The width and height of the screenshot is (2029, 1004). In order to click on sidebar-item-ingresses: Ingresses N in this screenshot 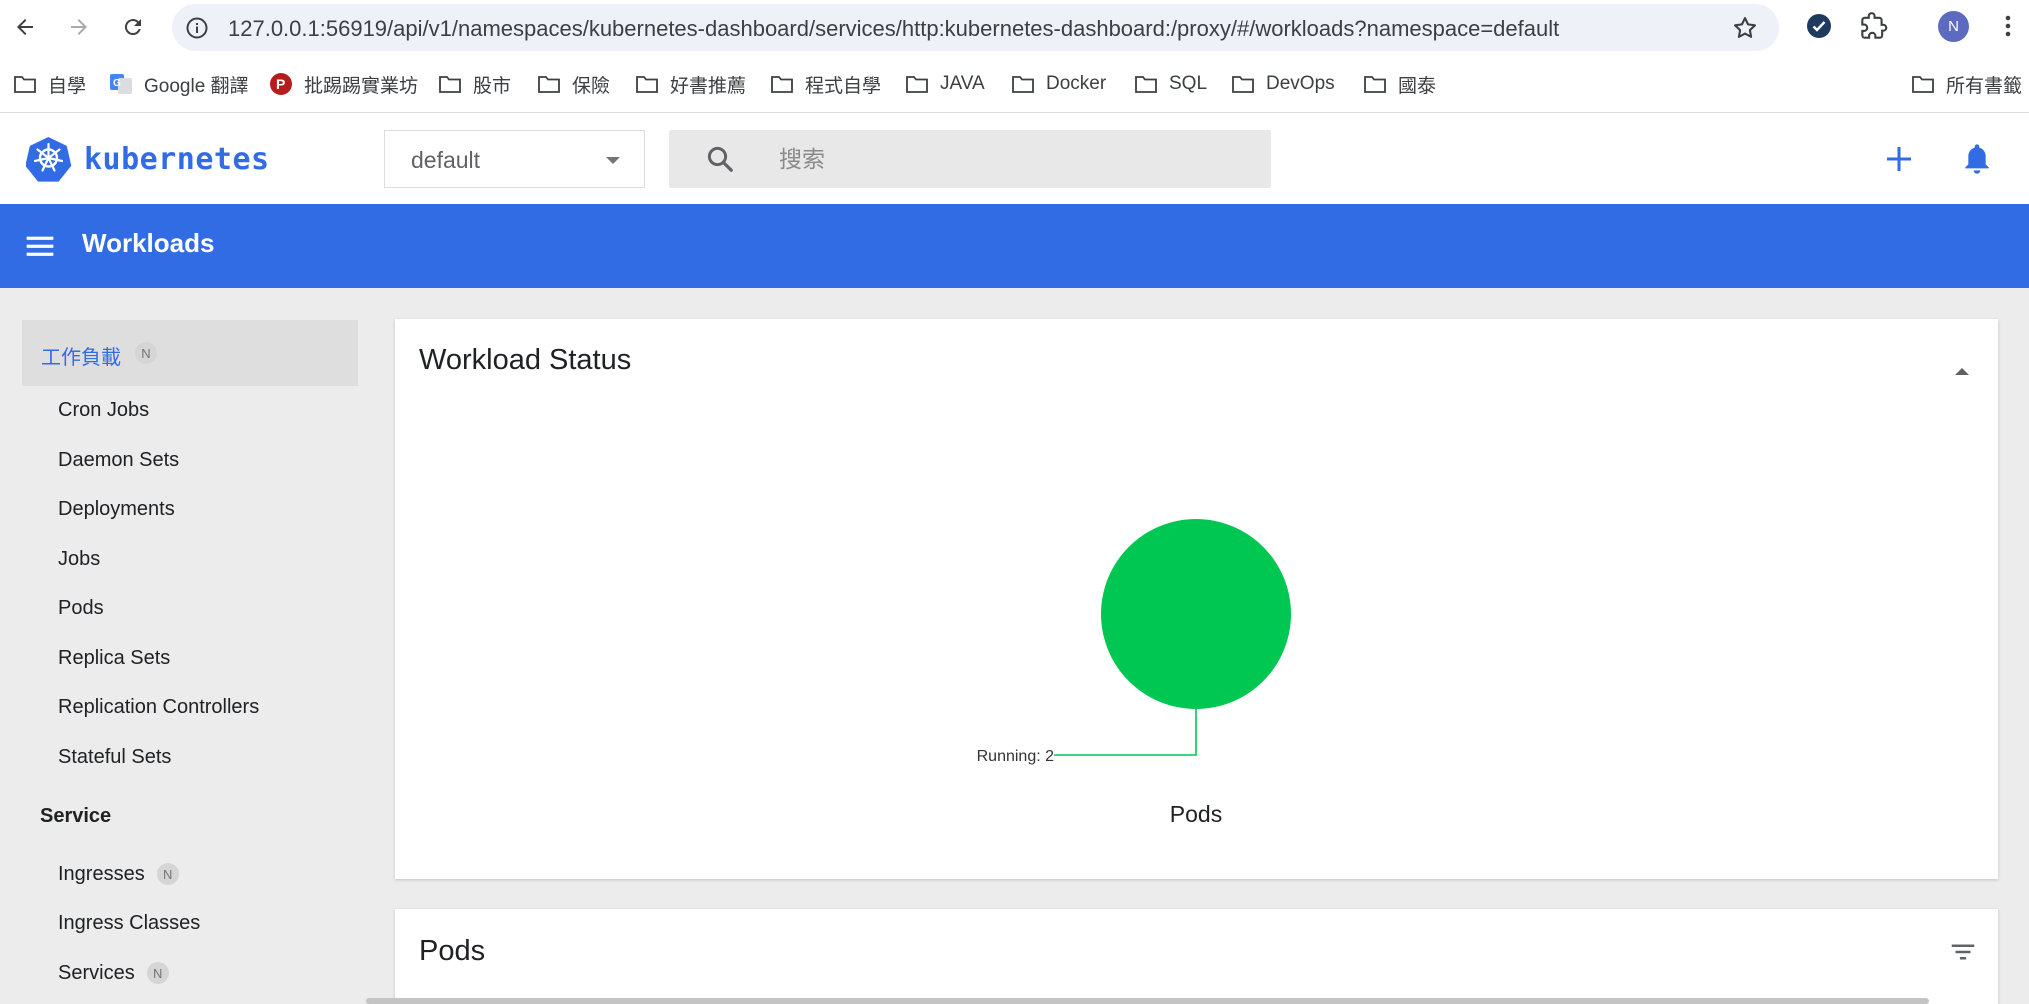, I will do `click(118, 874)`.